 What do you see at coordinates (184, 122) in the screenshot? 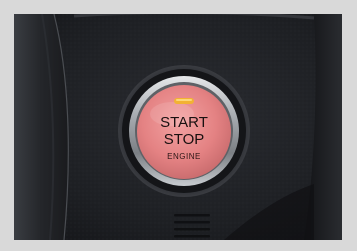
I see `button-label-start: START` at bounding box center [184, 122].